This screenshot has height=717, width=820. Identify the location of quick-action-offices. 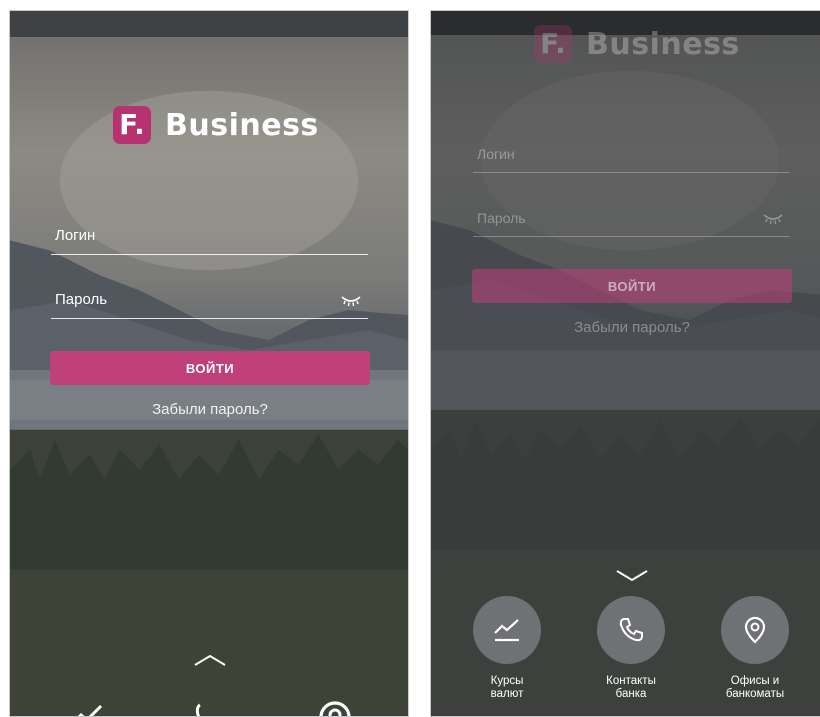
(755, 630).